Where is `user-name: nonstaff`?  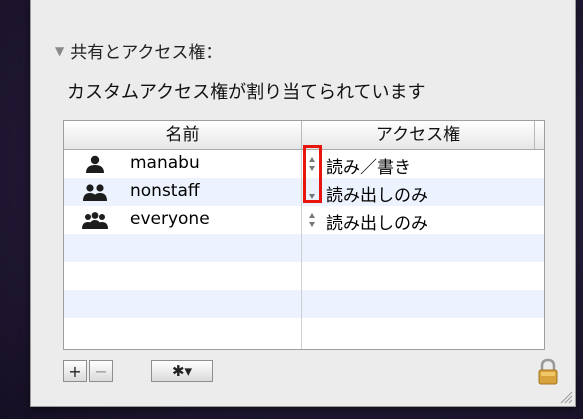 user-name: nonstaff is located at coordinates (165, 191).